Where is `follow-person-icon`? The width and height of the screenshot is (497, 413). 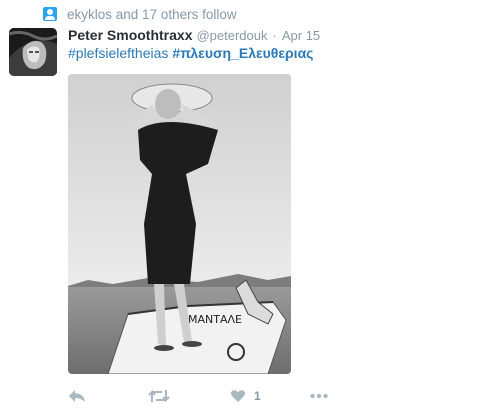 follow-person-icon is located at coordinates (50, 14).